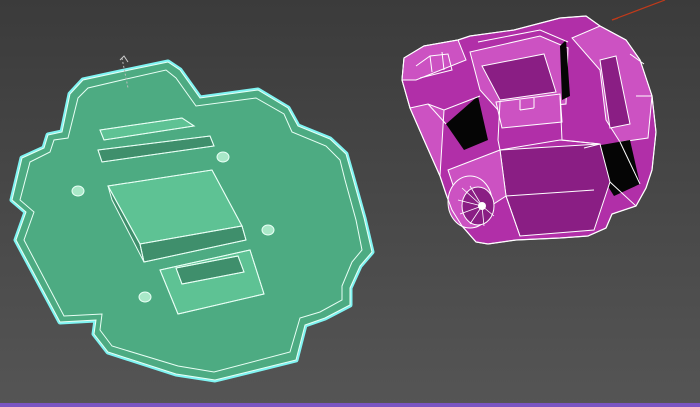  I want to click on timeline-strip, so click(350, 405).